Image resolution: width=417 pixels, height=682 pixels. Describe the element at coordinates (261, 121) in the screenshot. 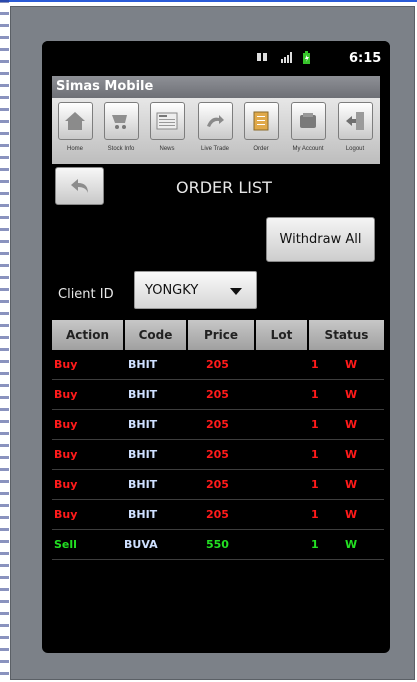

I see `order-icon` at that location.